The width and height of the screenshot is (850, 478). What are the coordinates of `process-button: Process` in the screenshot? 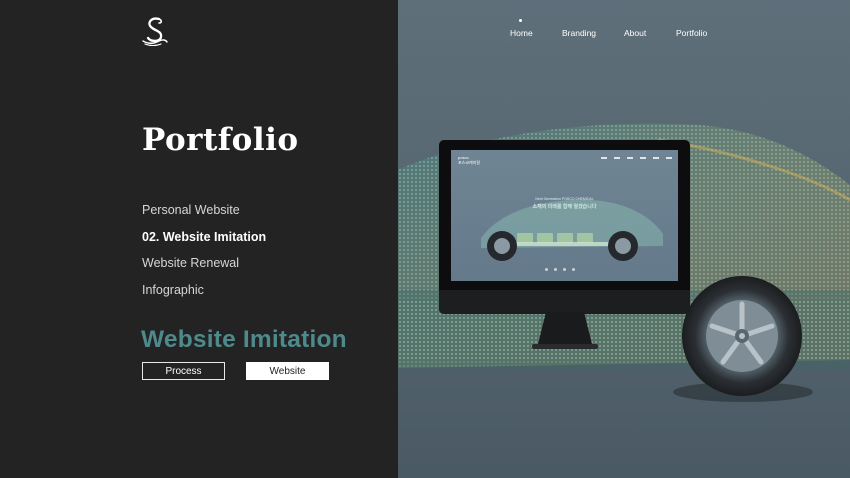 It's located at (183, 371).